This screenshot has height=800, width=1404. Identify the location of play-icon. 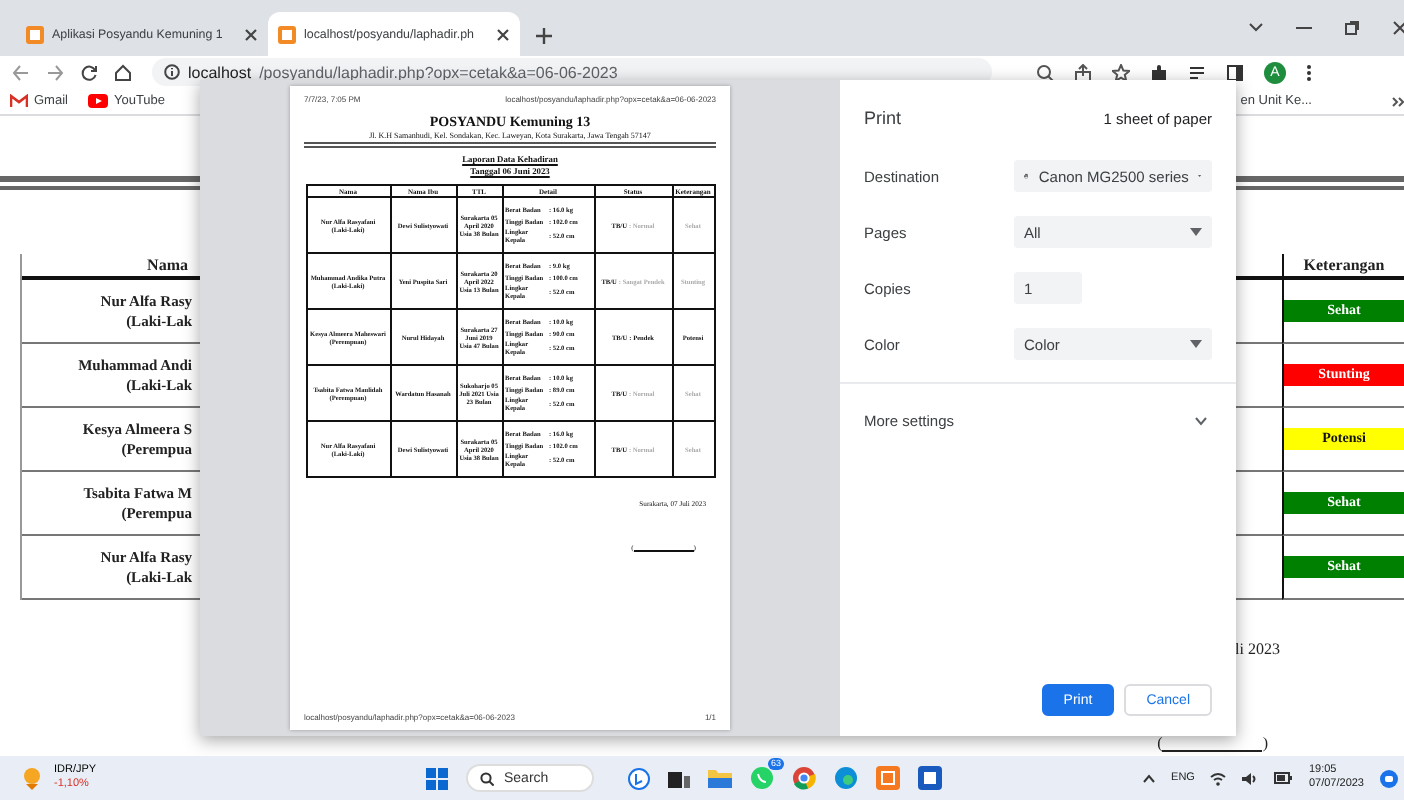
(97, 101).